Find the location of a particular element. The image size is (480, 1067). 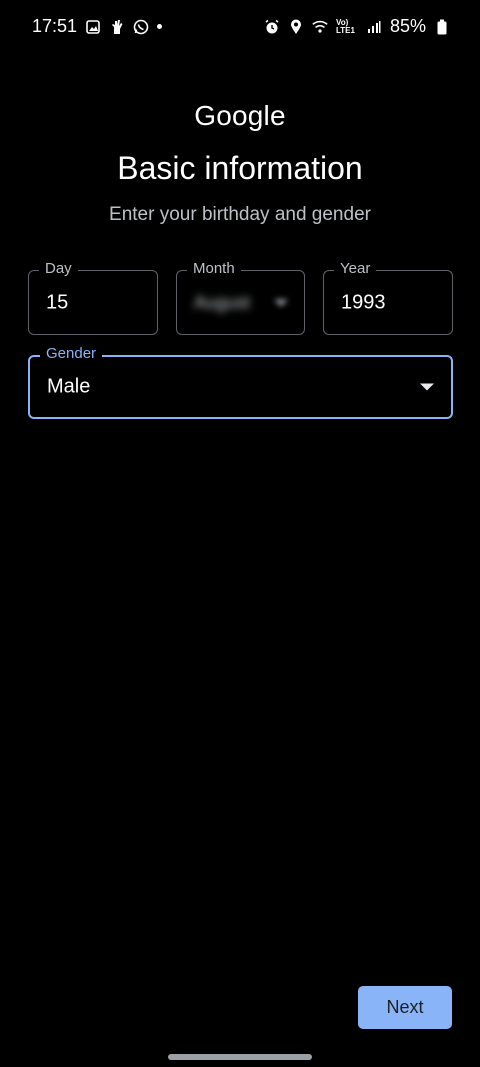

location-icon is located at coordinates (296, 27).